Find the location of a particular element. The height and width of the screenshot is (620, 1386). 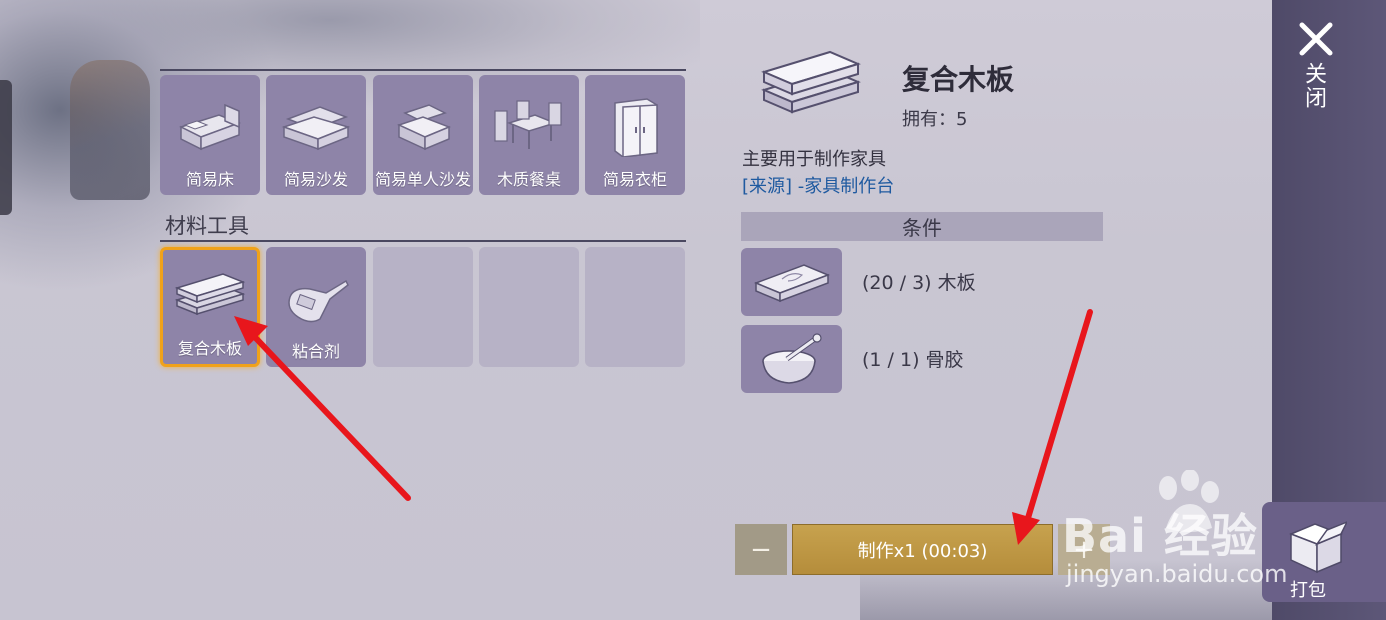

item-slot-label: 复合木板 is located at coordinates (209, 348).